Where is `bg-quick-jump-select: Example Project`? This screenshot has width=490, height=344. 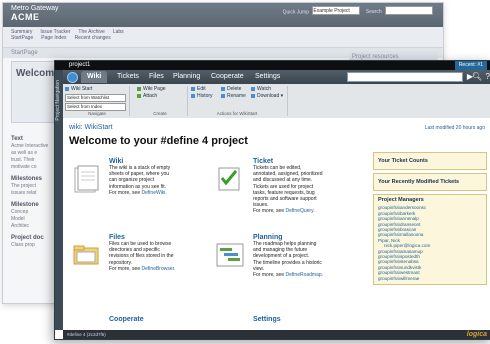 bg-quick-jump-select: Example Project is located at coordinates (336, 10).